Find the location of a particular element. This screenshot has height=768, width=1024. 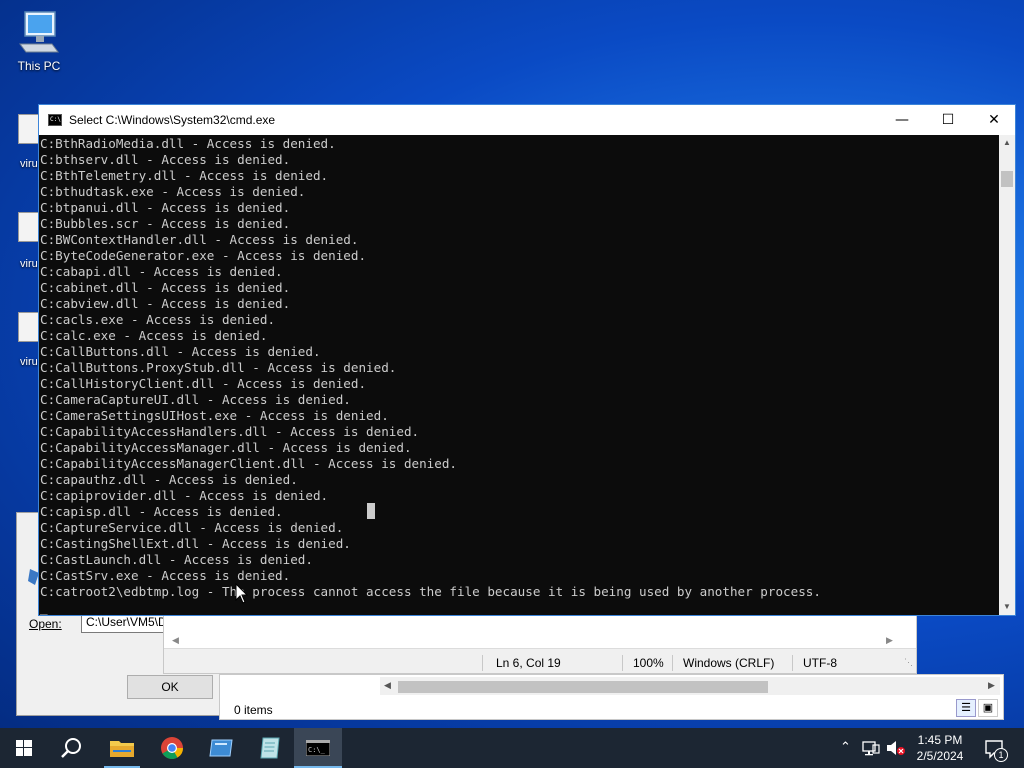

notepad-horizontal-scrollbar: ◀ ▶ is located at coordinates (540, 631).